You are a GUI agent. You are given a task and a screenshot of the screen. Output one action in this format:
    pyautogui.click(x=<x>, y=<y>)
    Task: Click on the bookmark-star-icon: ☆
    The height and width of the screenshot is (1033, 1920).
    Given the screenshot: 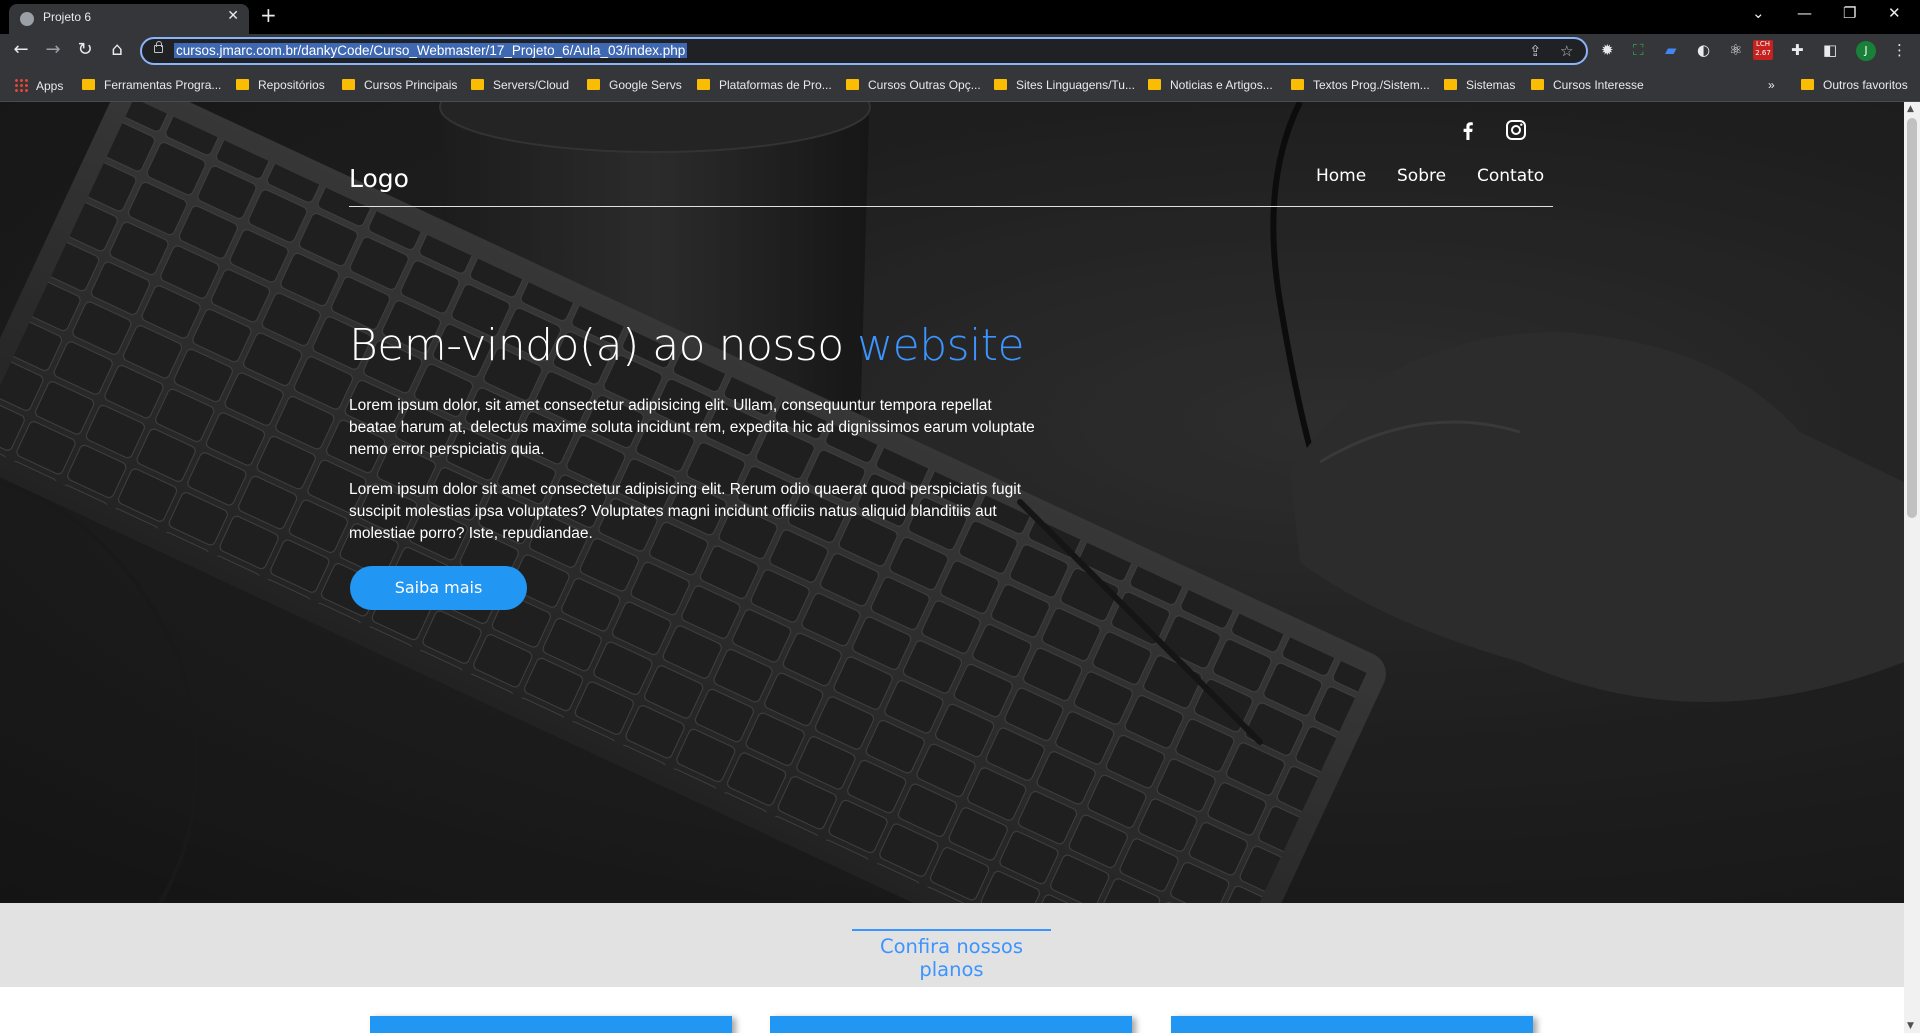 What is the action you would take?
    pyautogui.click(x=1566, y=51)
    